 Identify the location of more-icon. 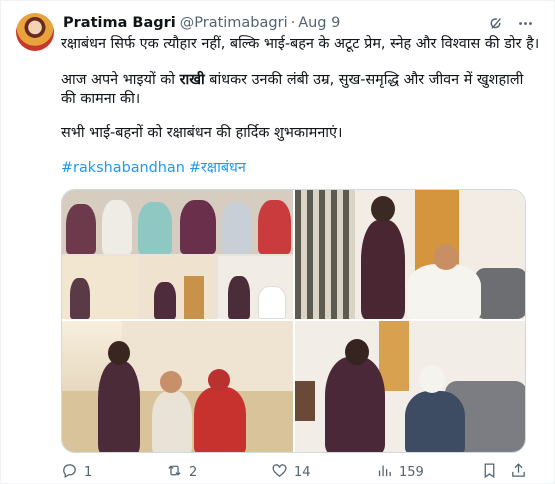
(525, 23).